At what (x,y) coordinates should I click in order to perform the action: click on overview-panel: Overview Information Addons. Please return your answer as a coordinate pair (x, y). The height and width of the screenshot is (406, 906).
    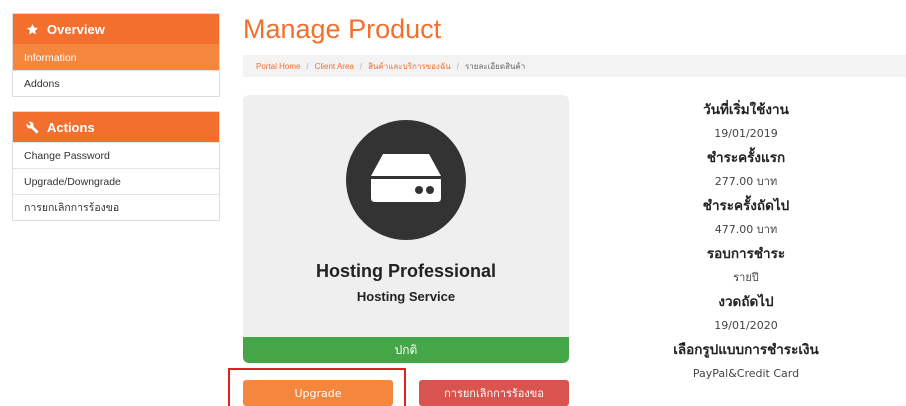
    Looking at the image, I should click on (116, 55).